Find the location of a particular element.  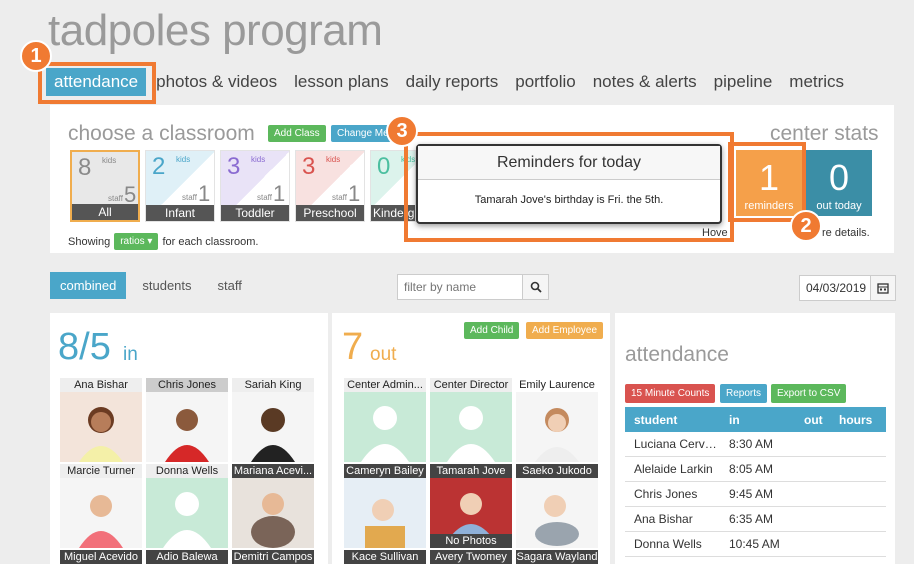

out-count: 0 is located at coordinates (839, 177).